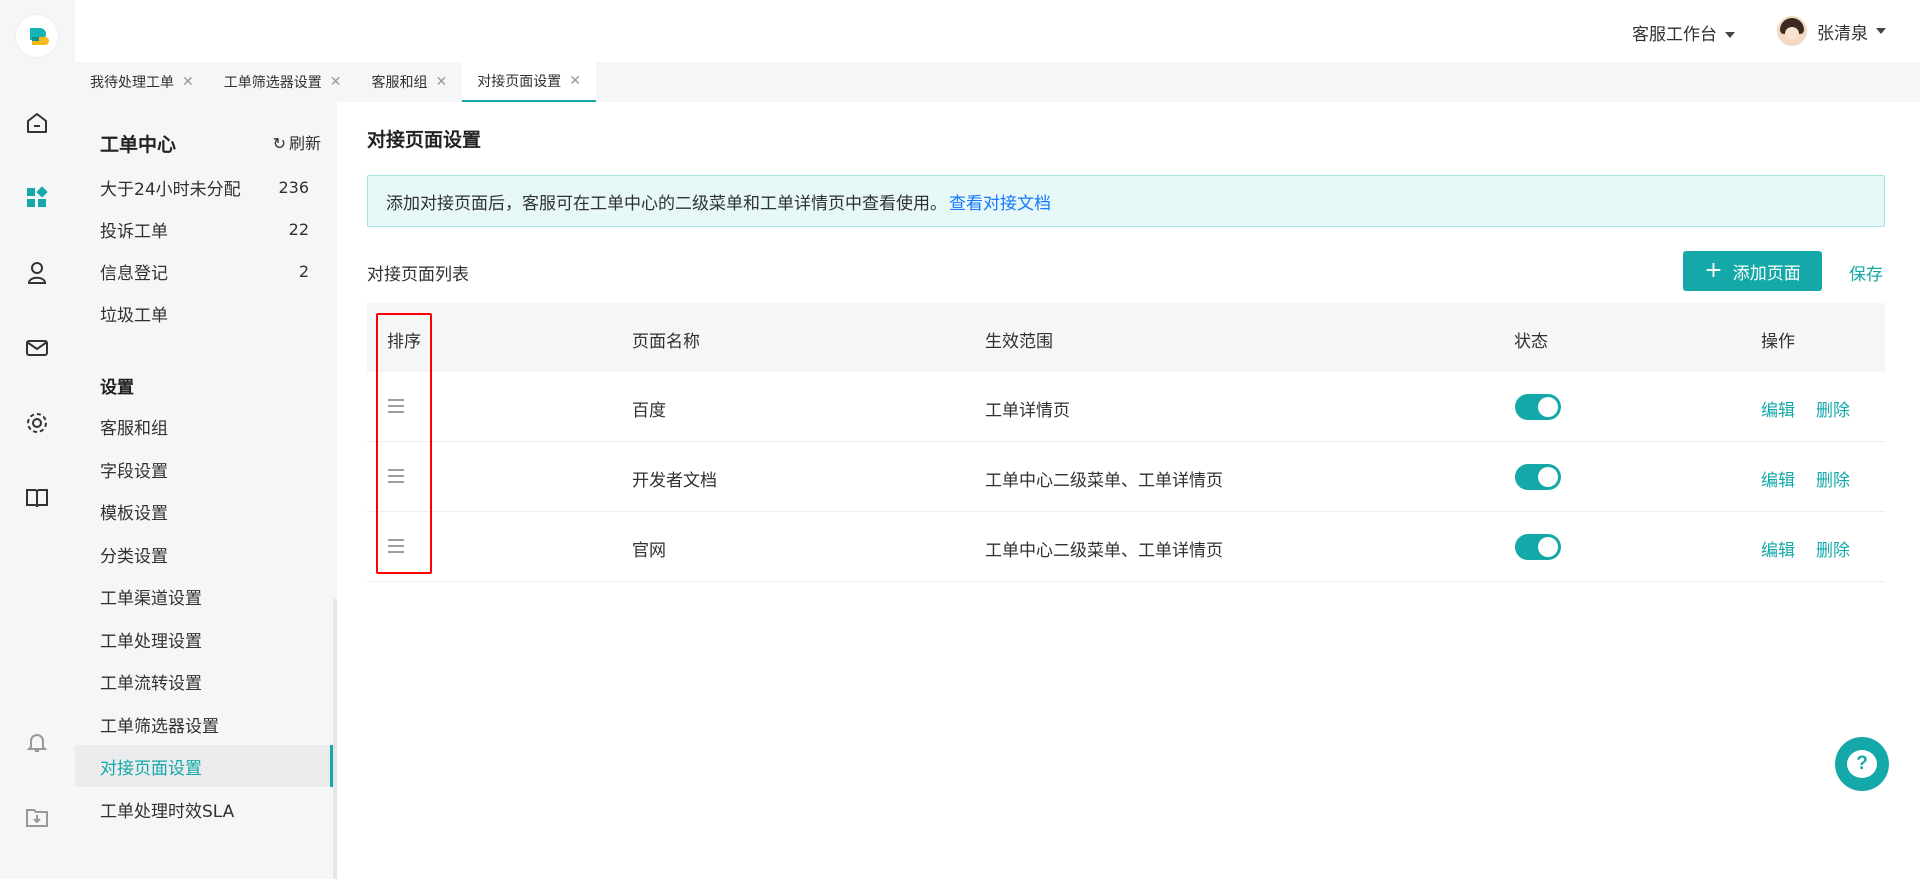 The width and height of the screenshot is (1920, 879). What do you see at coordinates (674, 481) in the screenshot?
I see `page-name: 开发者文档` at bounding box center [674, 481].